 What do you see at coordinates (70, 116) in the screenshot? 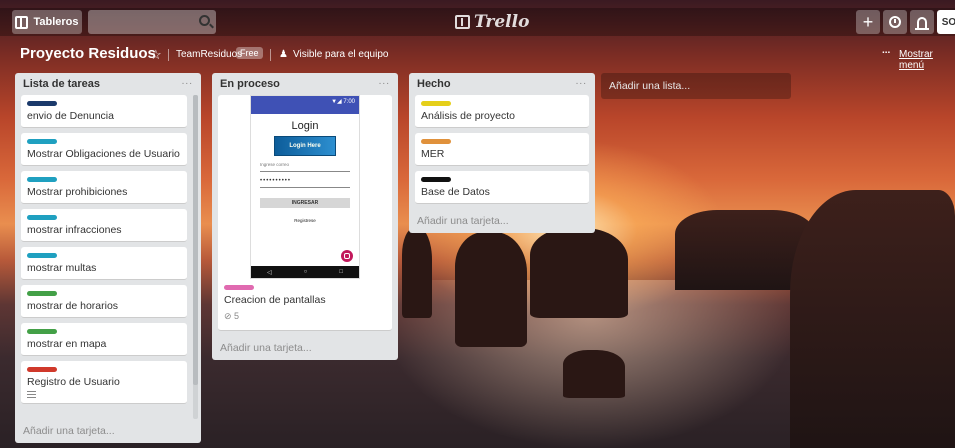
I see `card-title: envio de Denuncia` at bounding box center [70, 116].